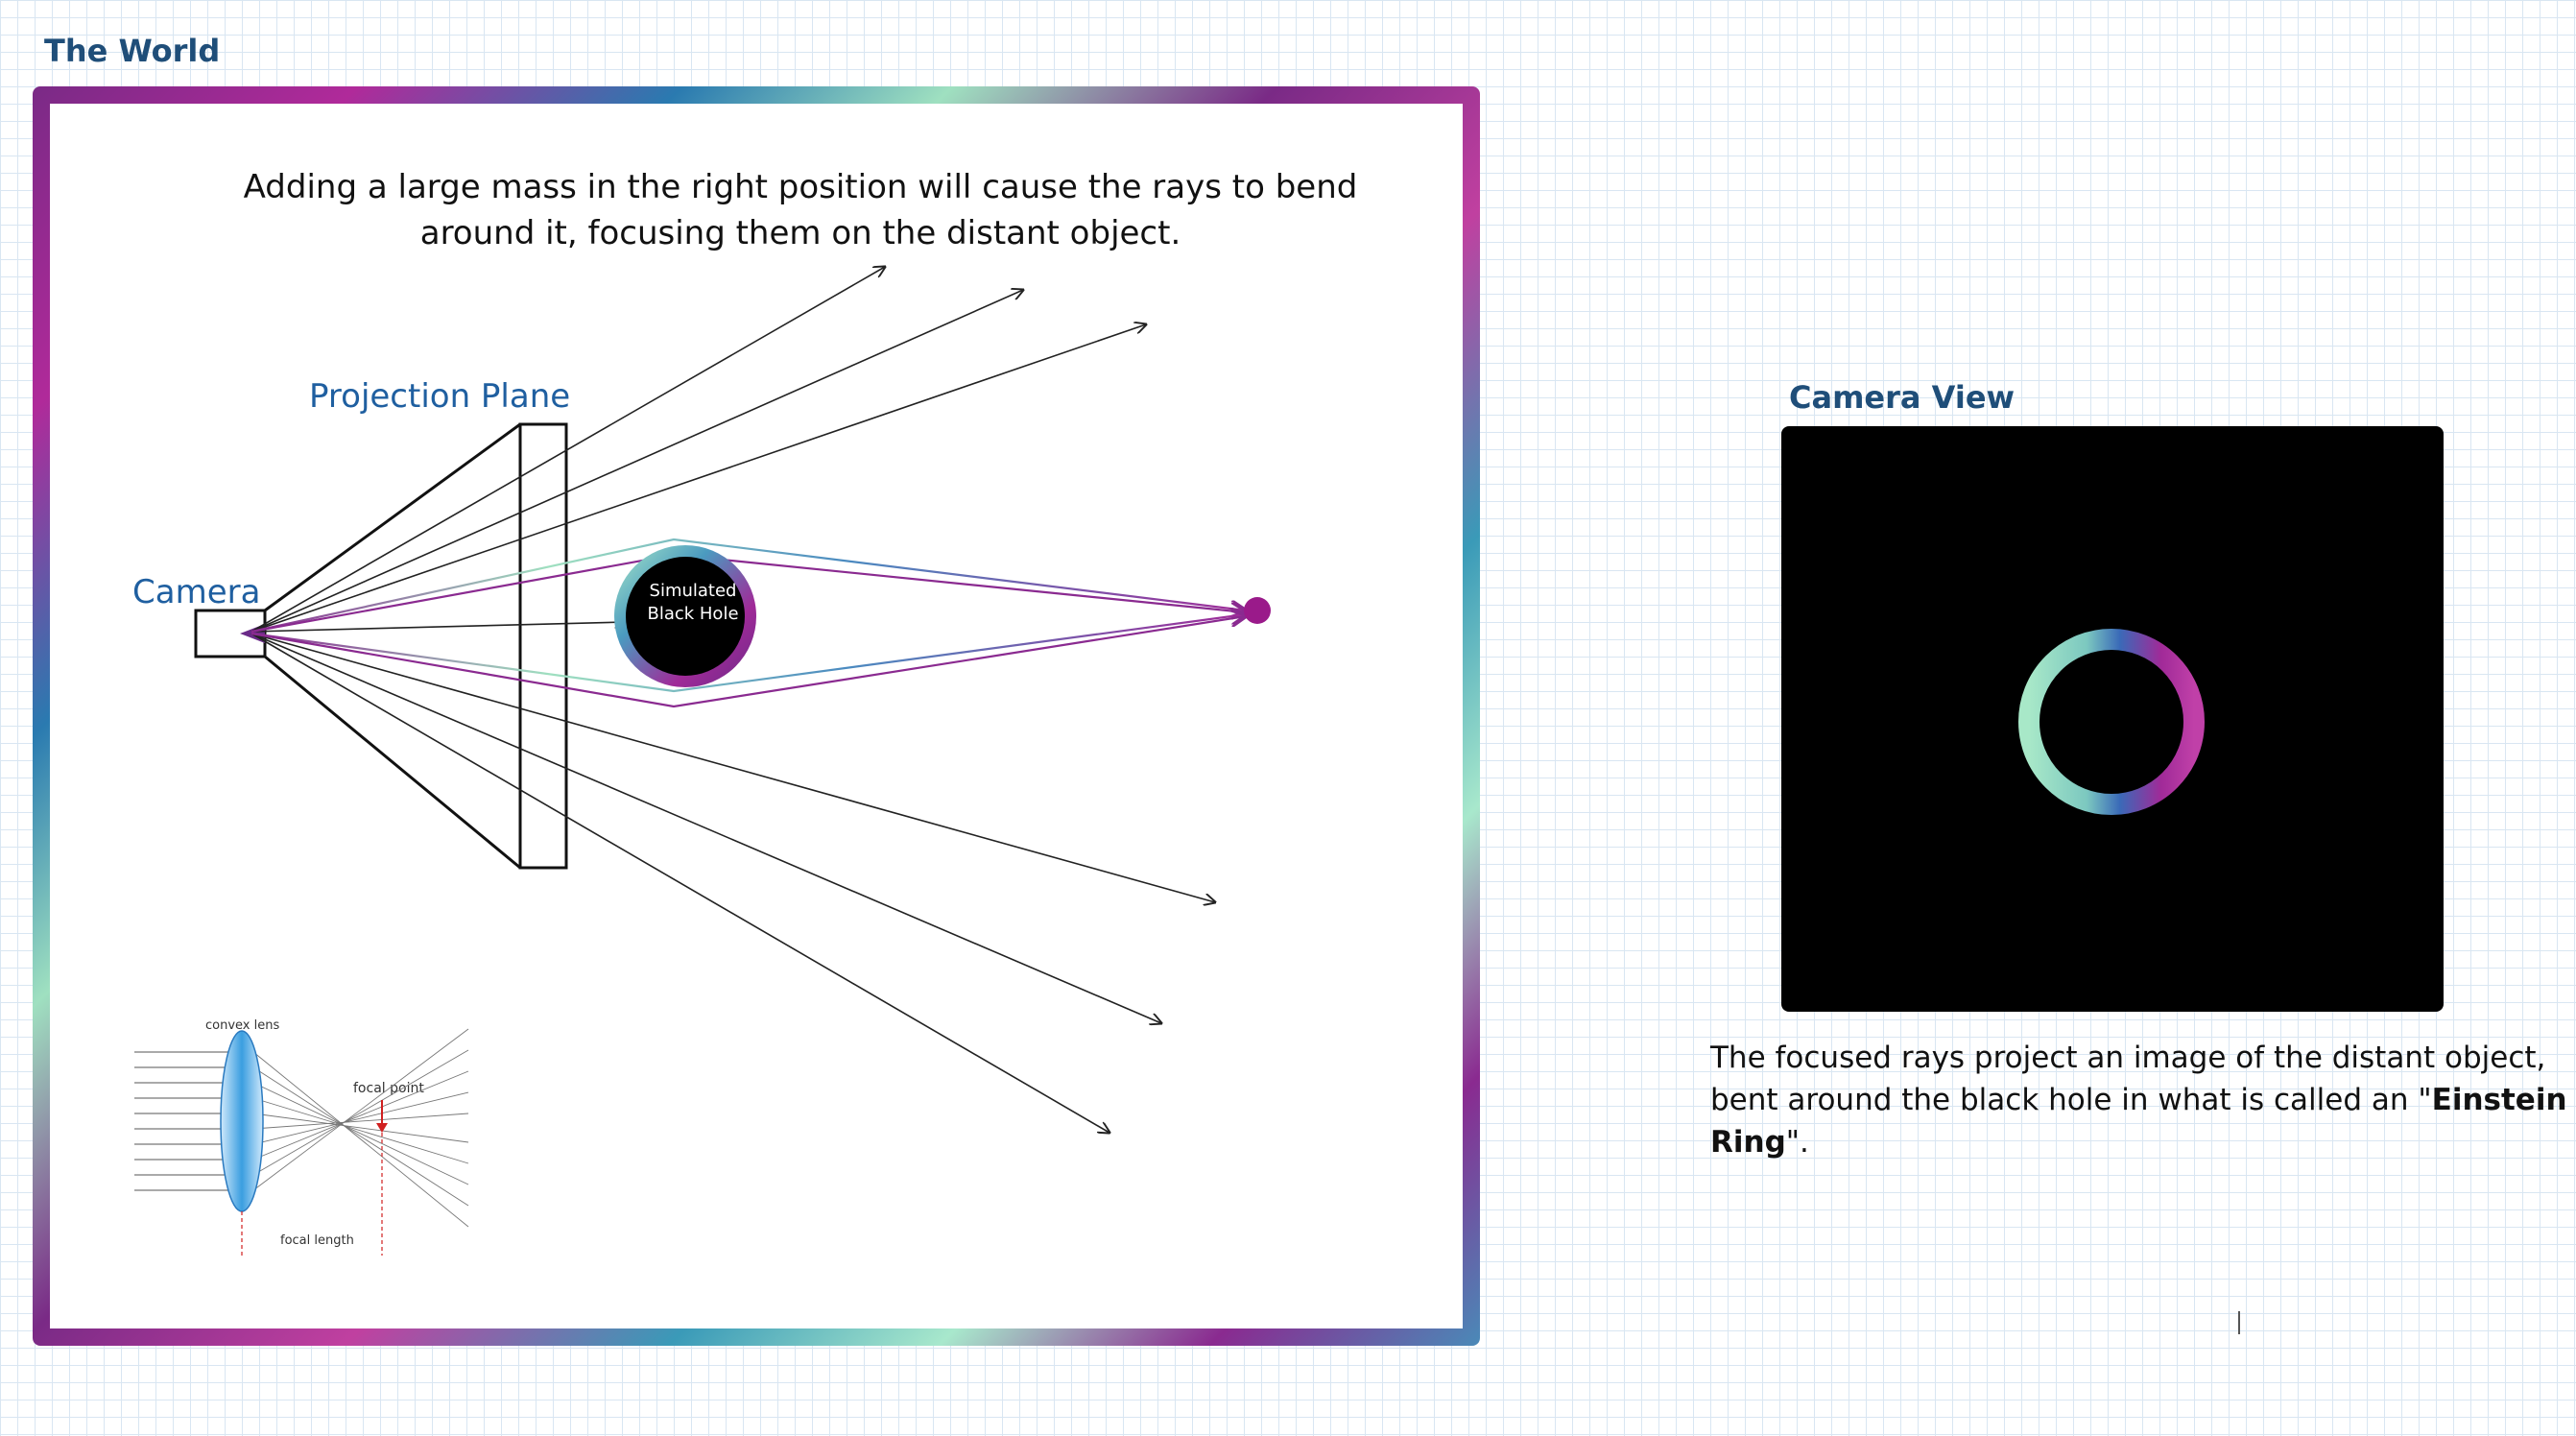 This screenshot has height=1436, width=2576. Describe the element at coordinates (2239, 1322) in the screenshot. I see `text-cursor` at that location.